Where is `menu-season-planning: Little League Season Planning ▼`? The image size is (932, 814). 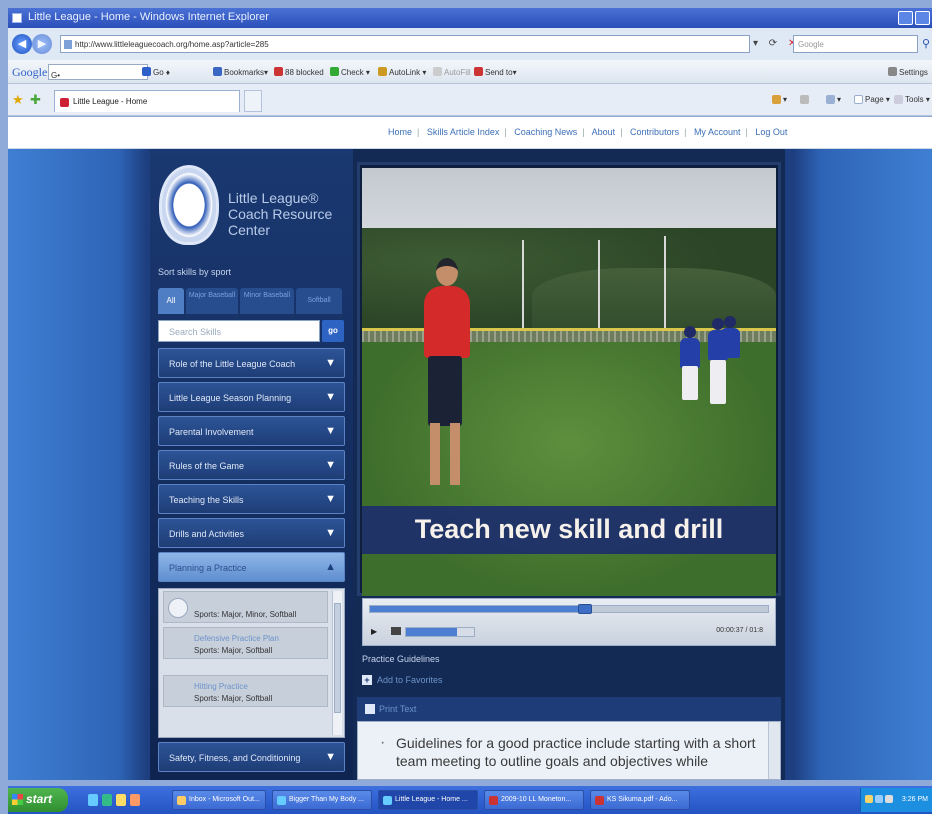 menu-season-planning: Little League Season Planning ▼ is located at coordinates (251, 397).